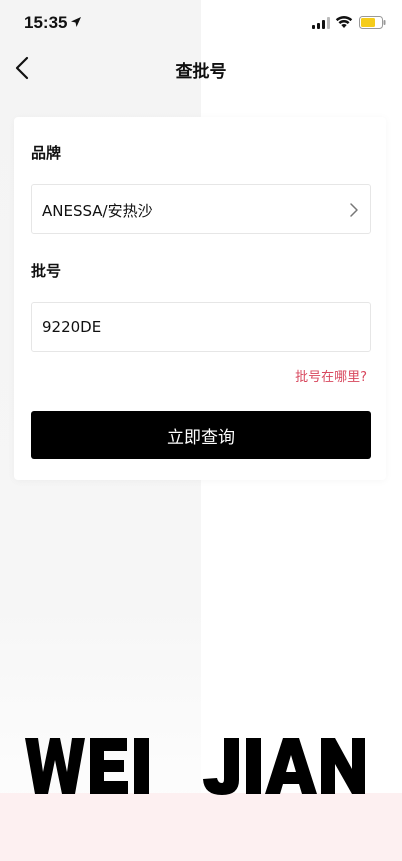  I want to click on batch-number-input, so click(201, 327).